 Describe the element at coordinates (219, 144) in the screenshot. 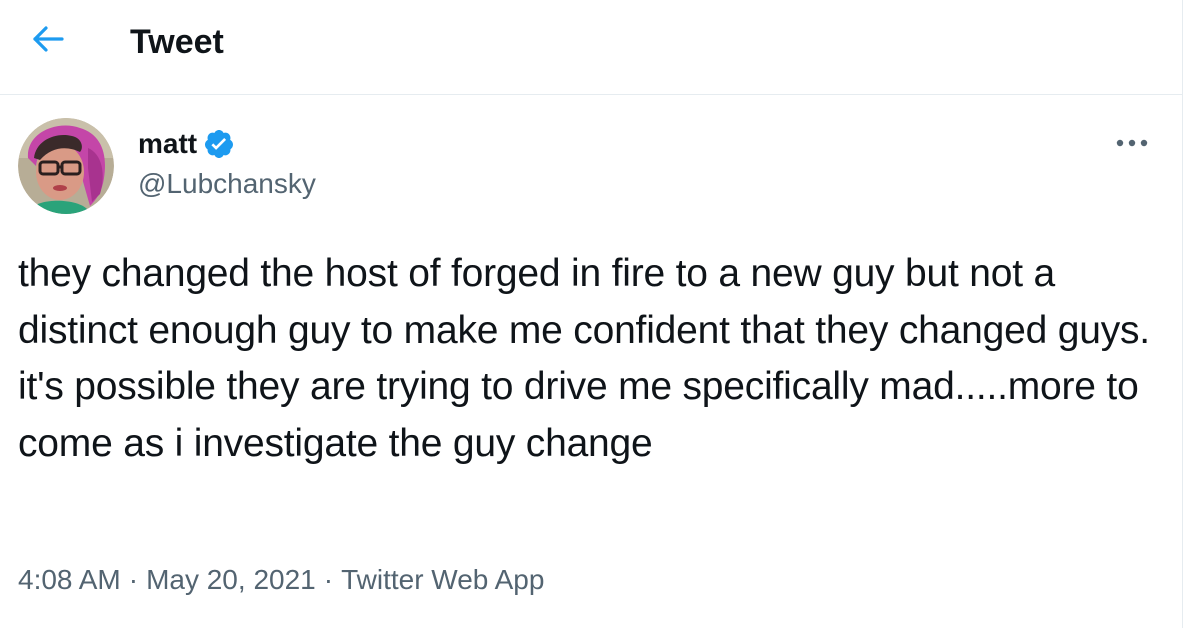

I see `verified-badge-icon` at that location.